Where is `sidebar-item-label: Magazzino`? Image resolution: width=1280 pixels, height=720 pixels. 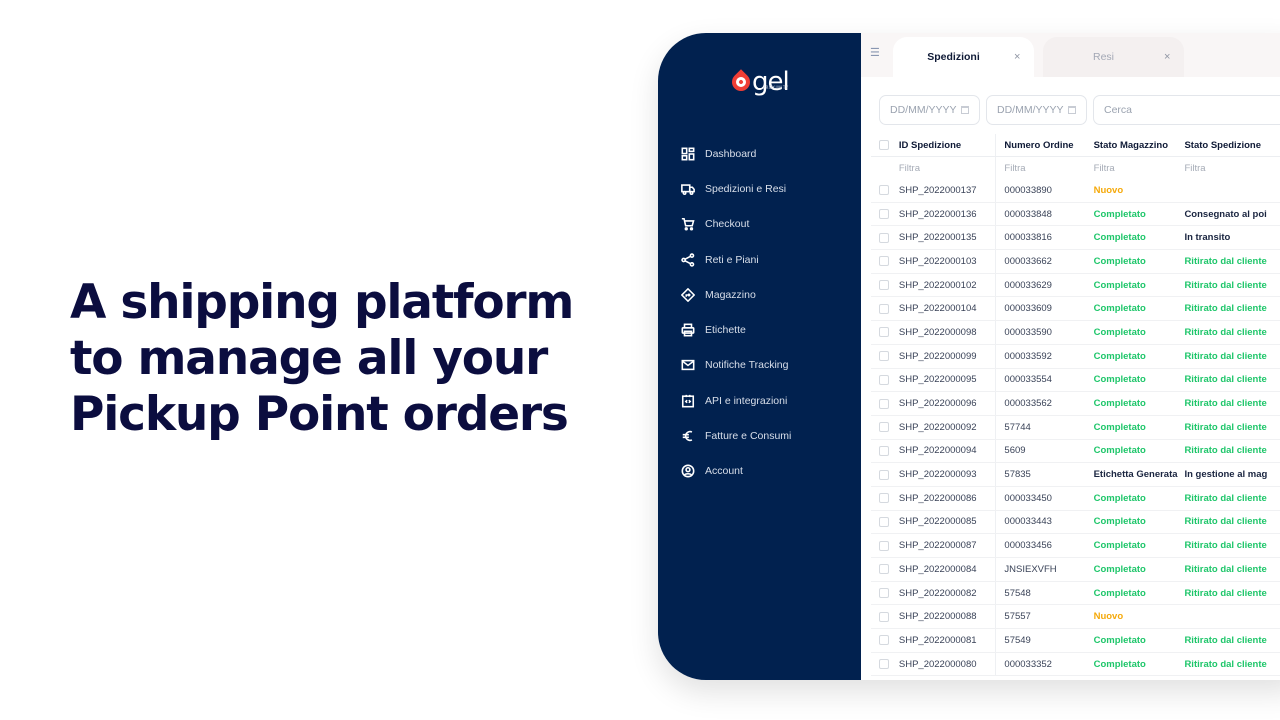 sidebar-item-label: Magazzino is located at coordinates (730, 294).